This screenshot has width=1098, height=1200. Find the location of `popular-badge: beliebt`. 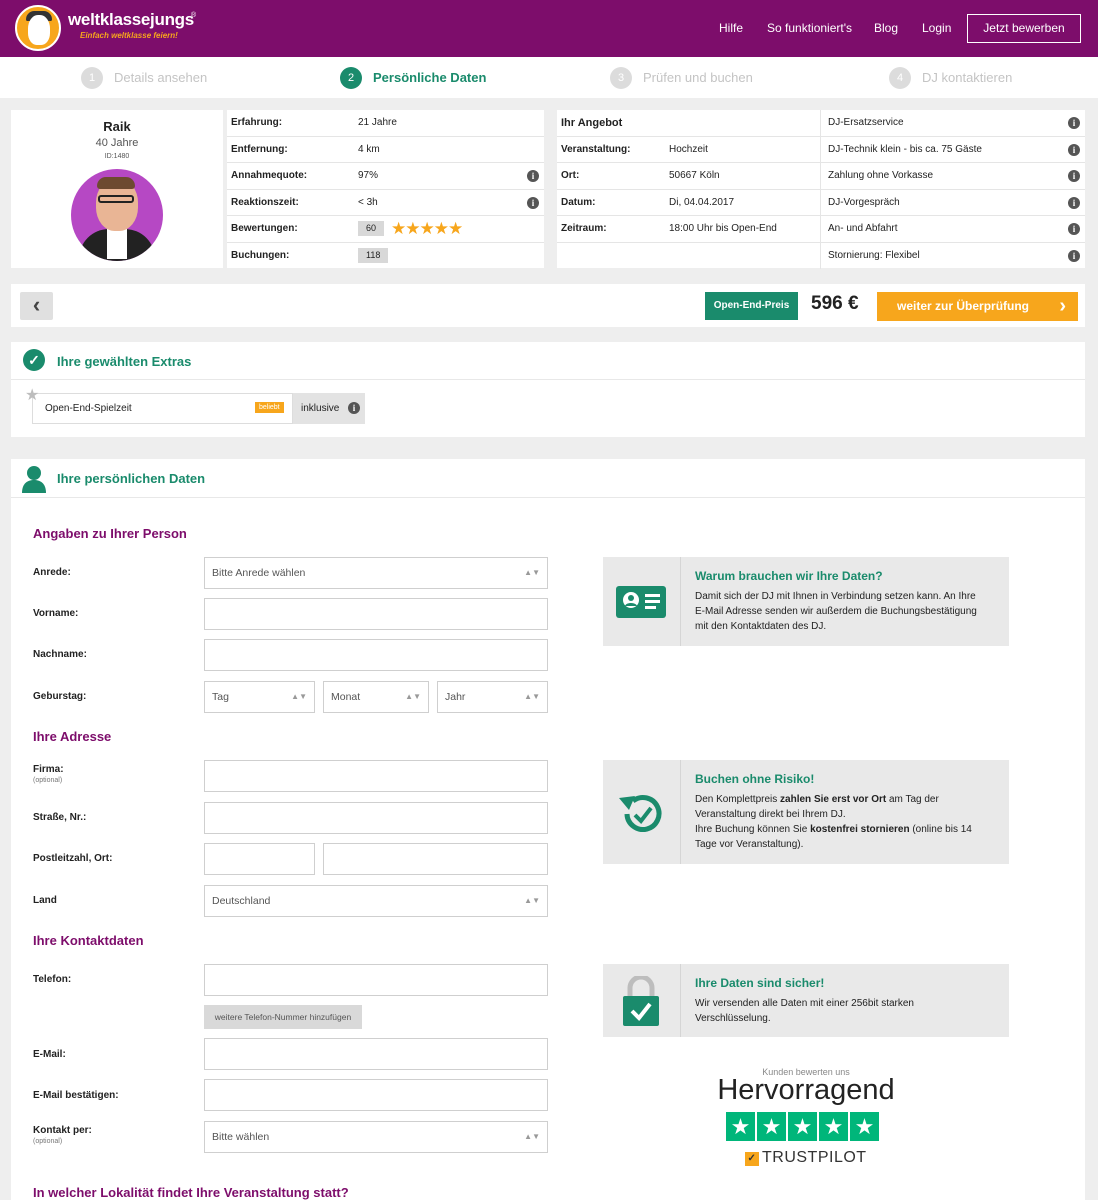

popular-badge: beliebt is located at coordinates (269, 407).